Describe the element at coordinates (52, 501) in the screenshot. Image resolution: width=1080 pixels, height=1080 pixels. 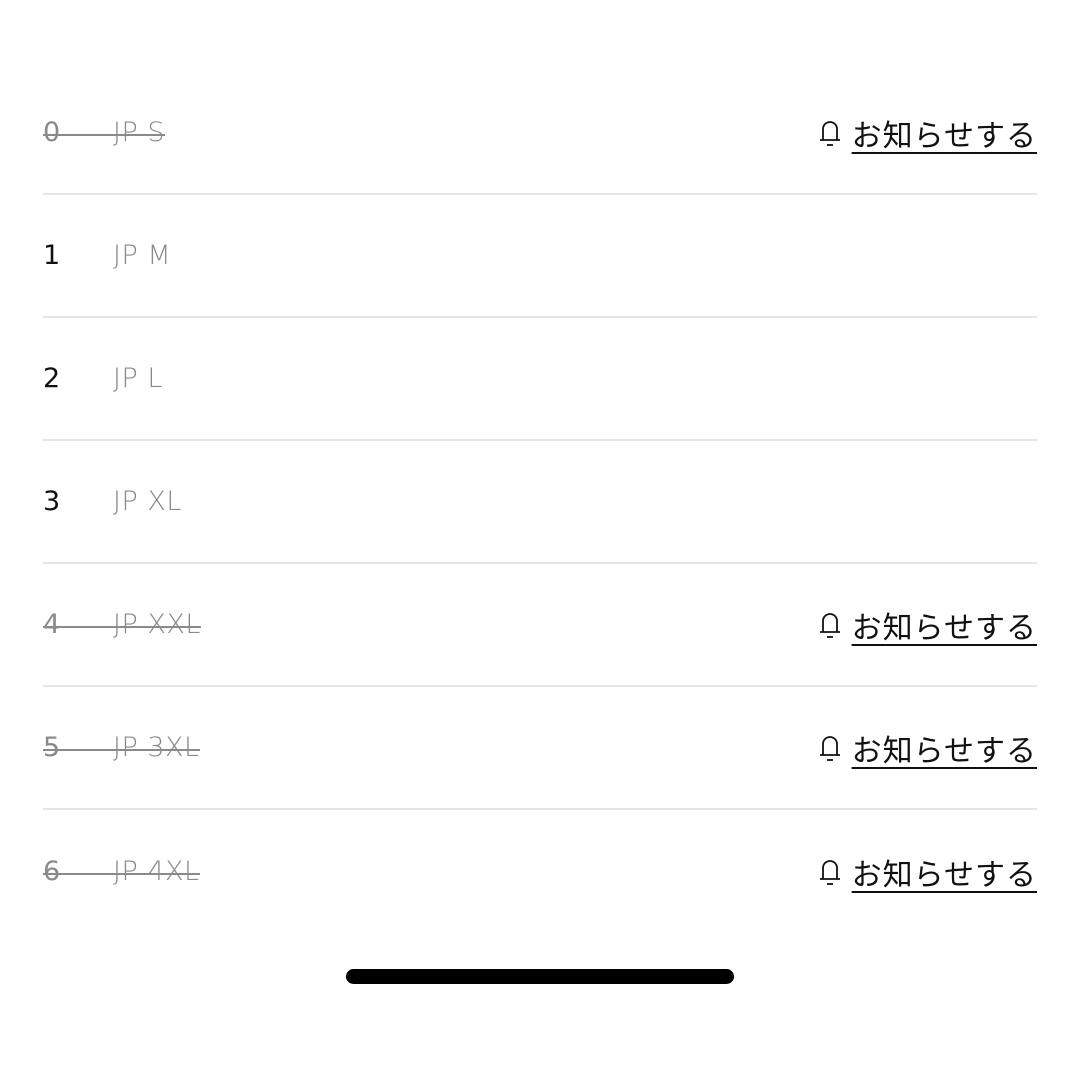
I see `size-number: 3` at that location.